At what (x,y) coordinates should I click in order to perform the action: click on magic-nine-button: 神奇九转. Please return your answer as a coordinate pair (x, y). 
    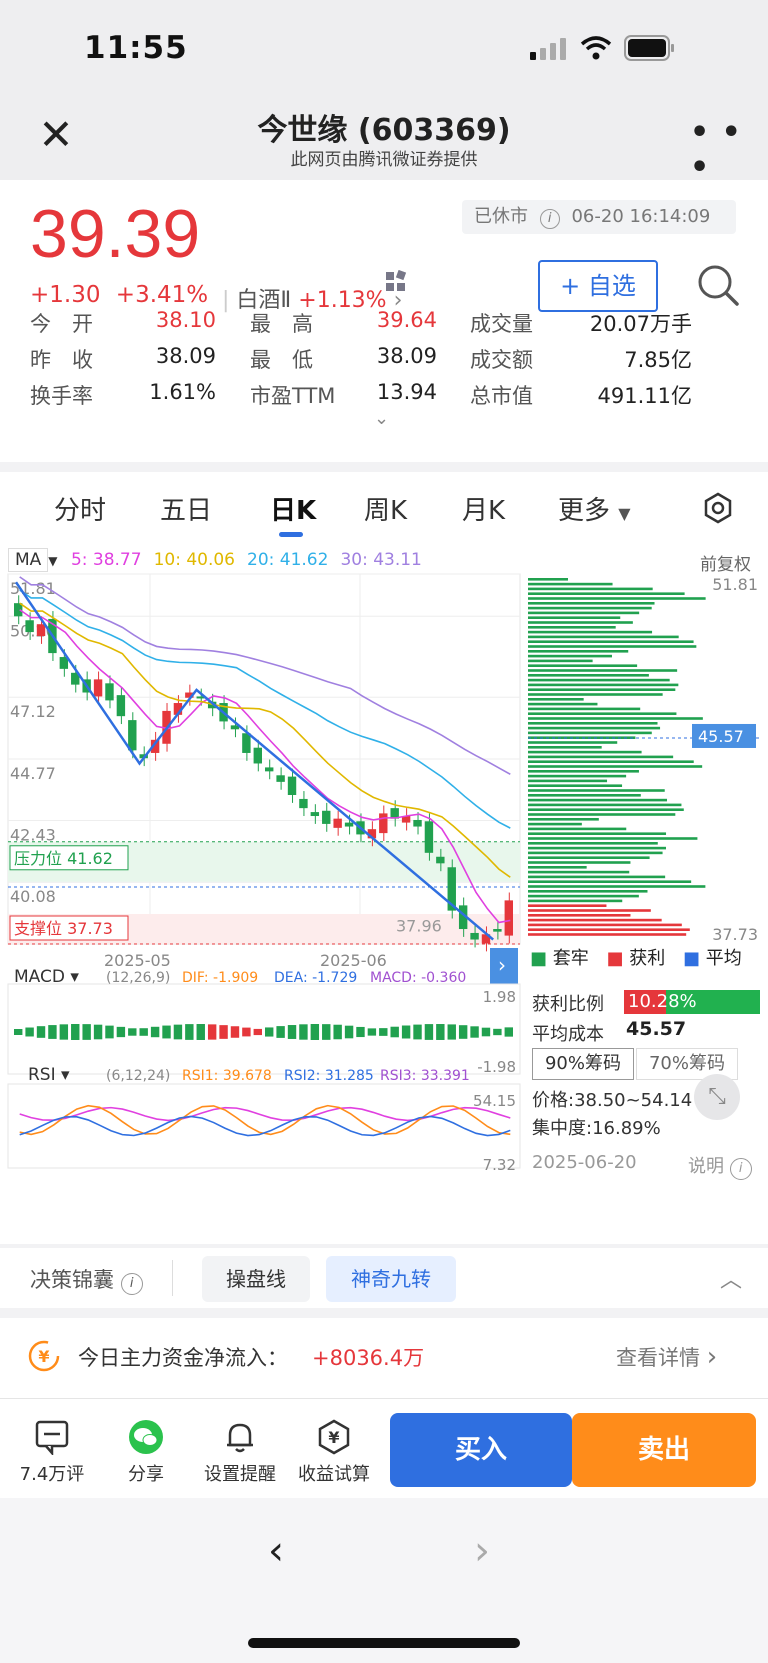
    Looking at the image, I should click on (391, 1279).